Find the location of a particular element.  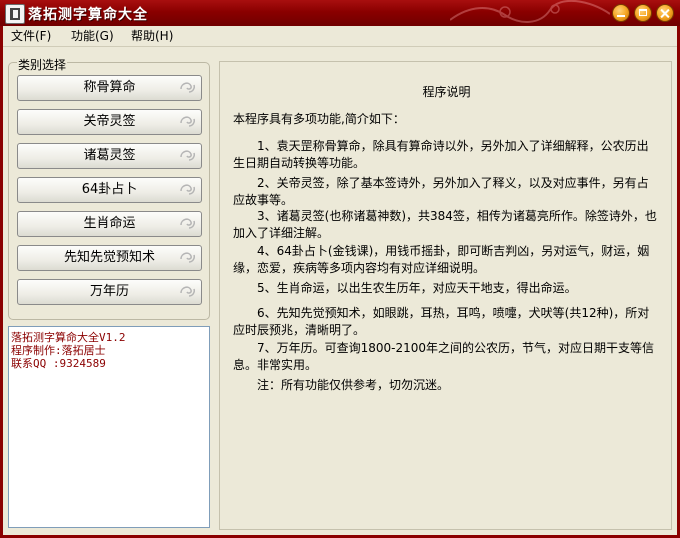

window-title: 落拓测字算命大全 is located at coordinates (88, 15).